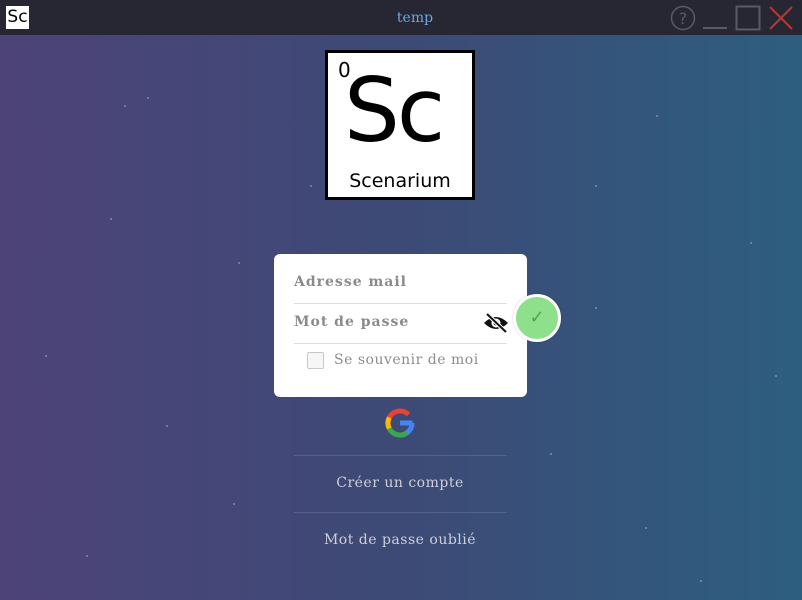 This screenshot has width=802, height=600. What do you see at coordinates (315, 360) in the screenshot?
I see `remember-checkbox` at bounding box center [315, 360].